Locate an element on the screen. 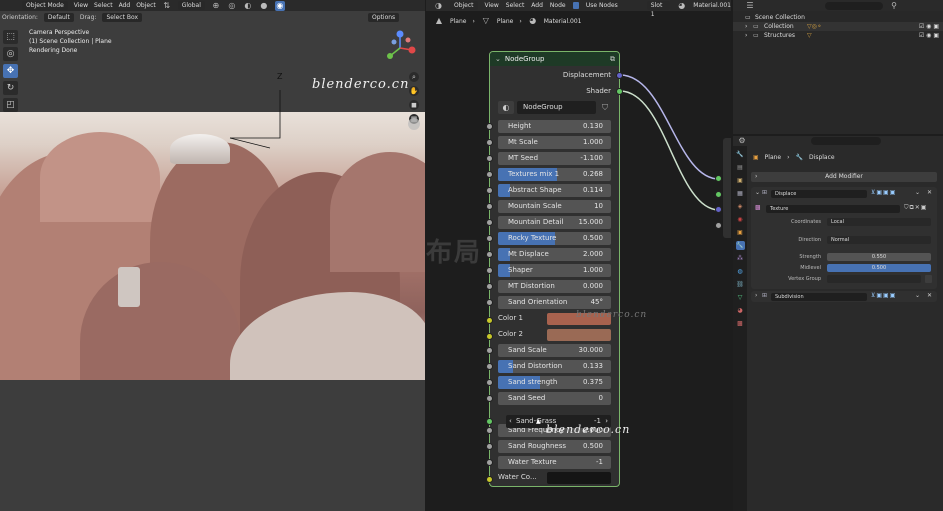 This screenshot has height=511, width=943. material-tab-icon: ◕ is located at coordinates (740, 310).